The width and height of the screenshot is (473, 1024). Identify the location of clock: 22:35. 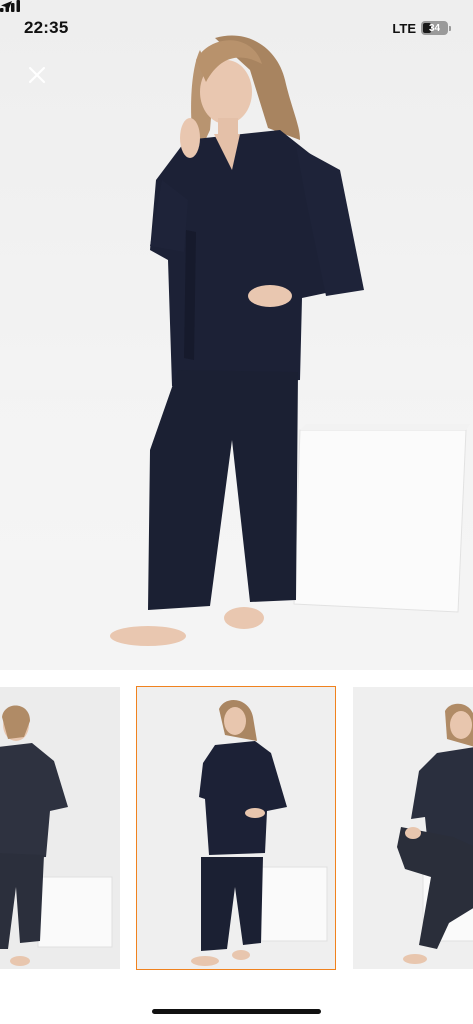
(46, 27).